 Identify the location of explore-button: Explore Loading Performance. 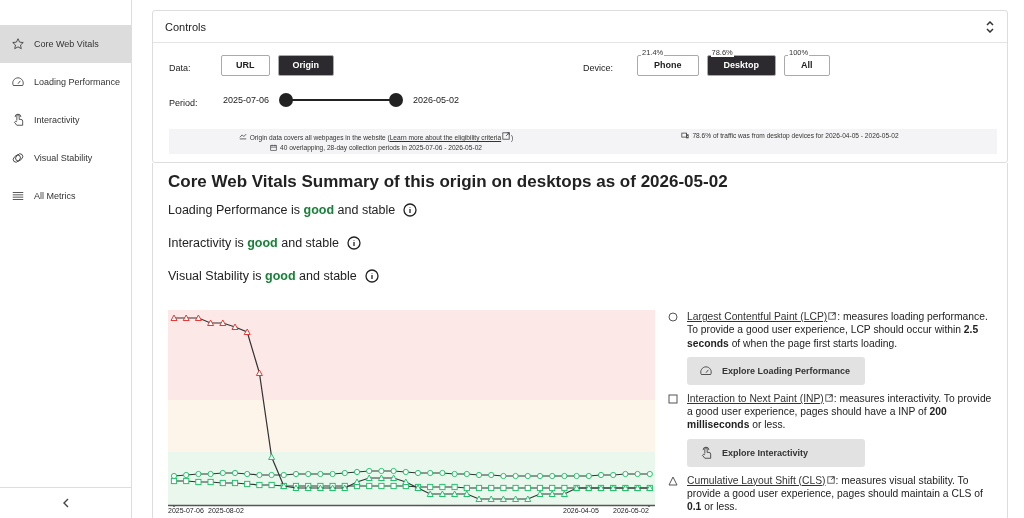
(776, 370).